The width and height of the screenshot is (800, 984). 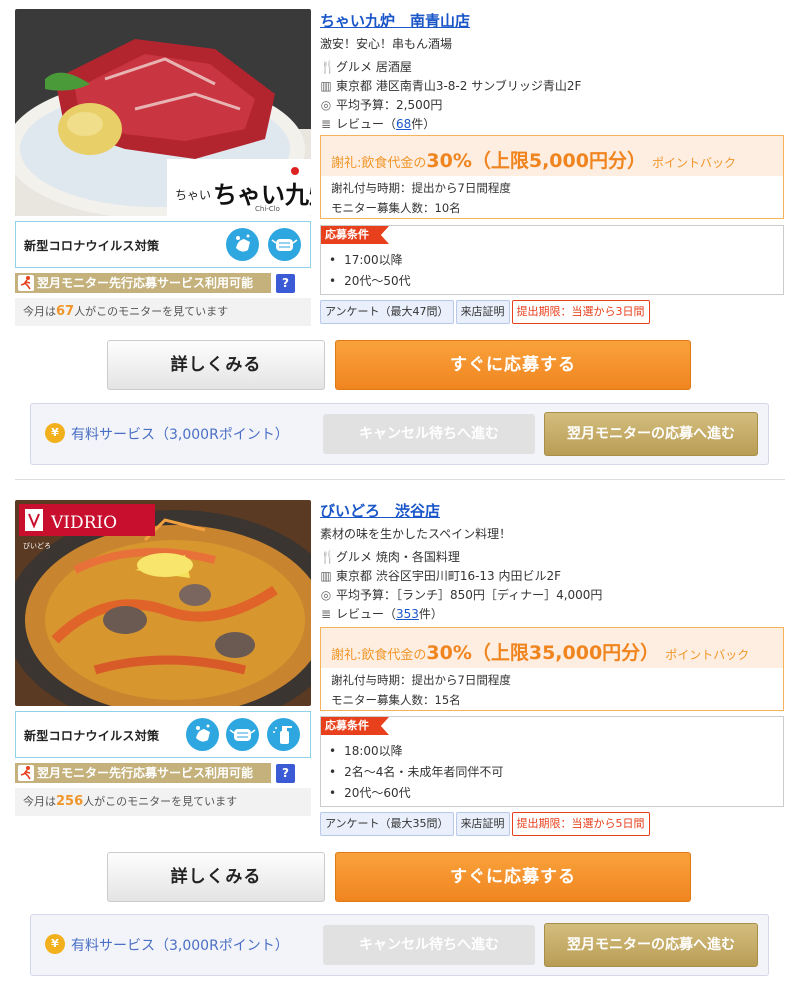 I want to click on address-text: 東京都 港区南青山3-8-2 サンブリッジ青山2F, so click(x=459, y=86).